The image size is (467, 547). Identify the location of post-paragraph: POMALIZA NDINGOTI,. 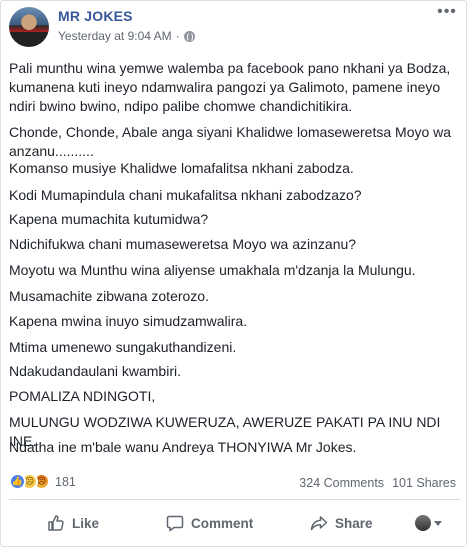
(82, 396).